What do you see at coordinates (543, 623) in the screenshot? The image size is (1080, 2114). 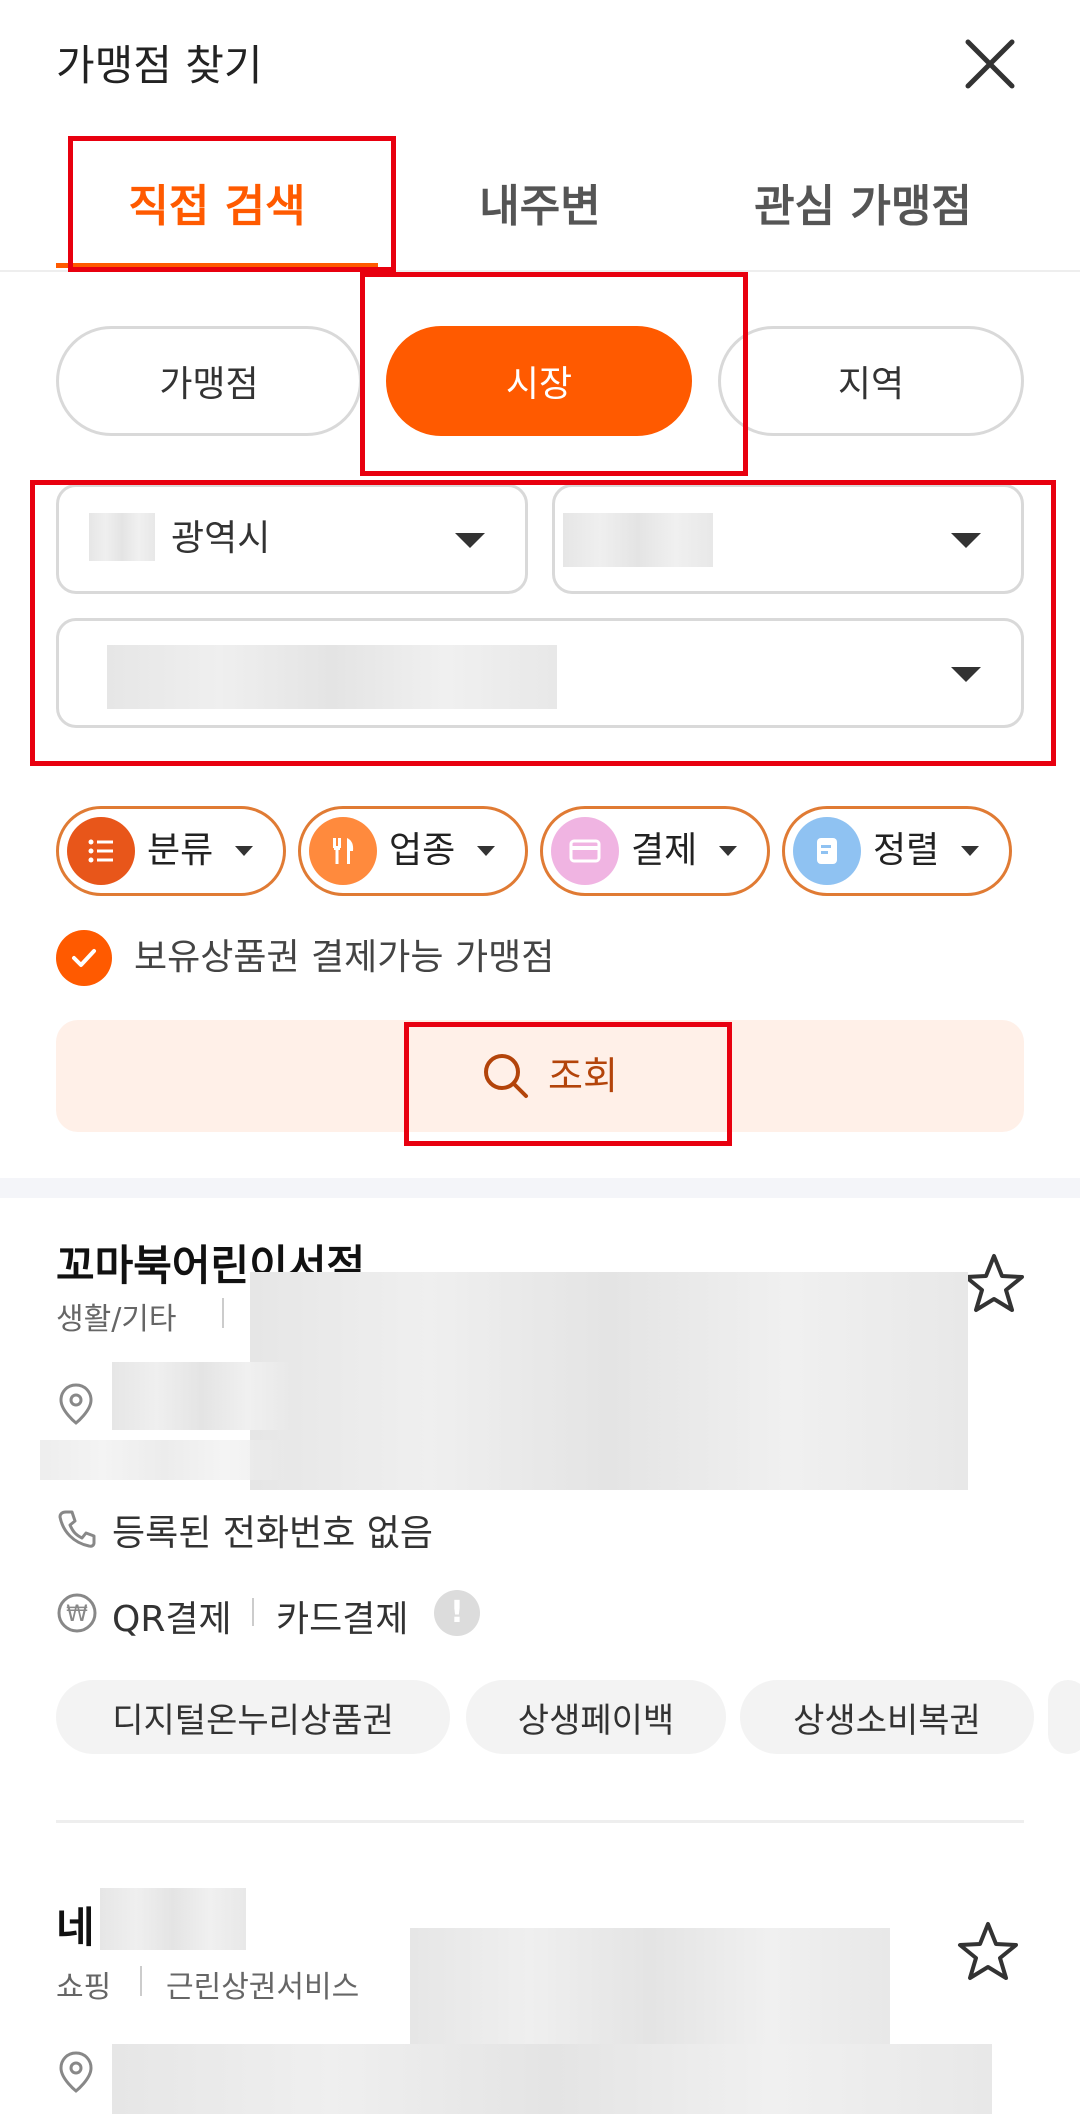 I see `highlight-box-selects` at bounding box center [543, 623].